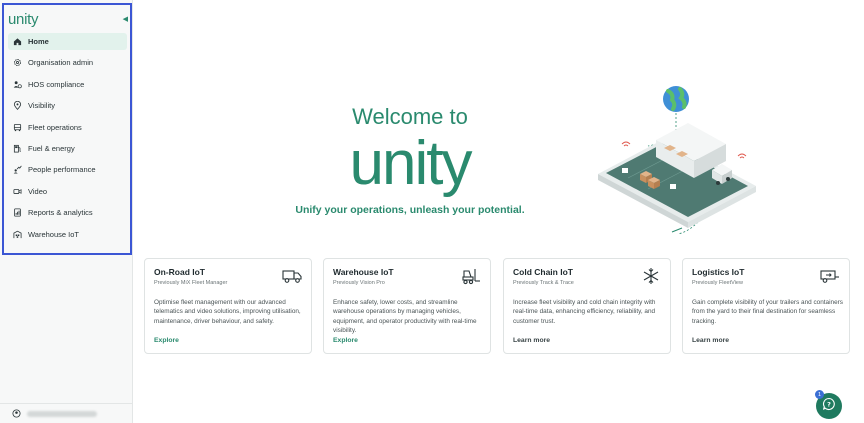  Describe the element at coordinates (125, 19) in the screenshot. I see `collapse-sidebar-icon: ◀` at that location.